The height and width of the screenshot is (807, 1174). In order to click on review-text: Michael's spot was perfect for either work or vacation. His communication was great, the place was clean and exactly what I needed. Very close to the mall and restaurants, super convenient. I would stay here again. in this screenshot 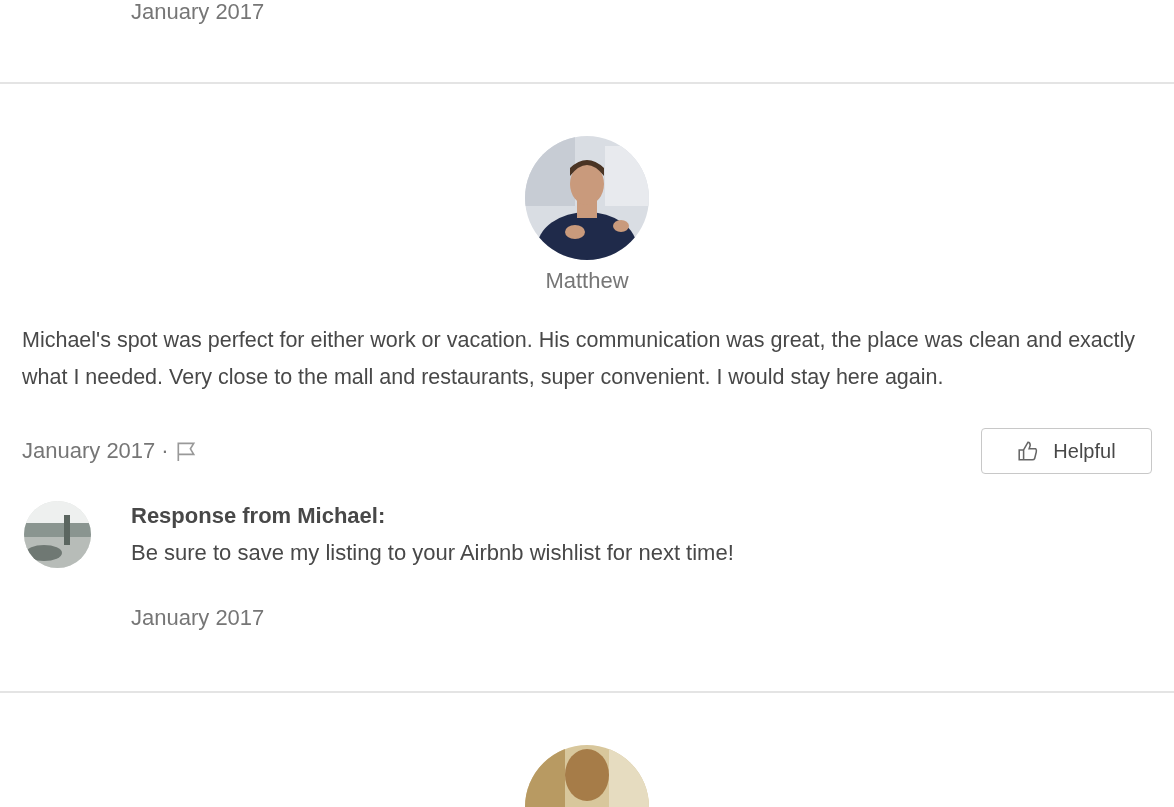, I will do `click(579, 359)`.